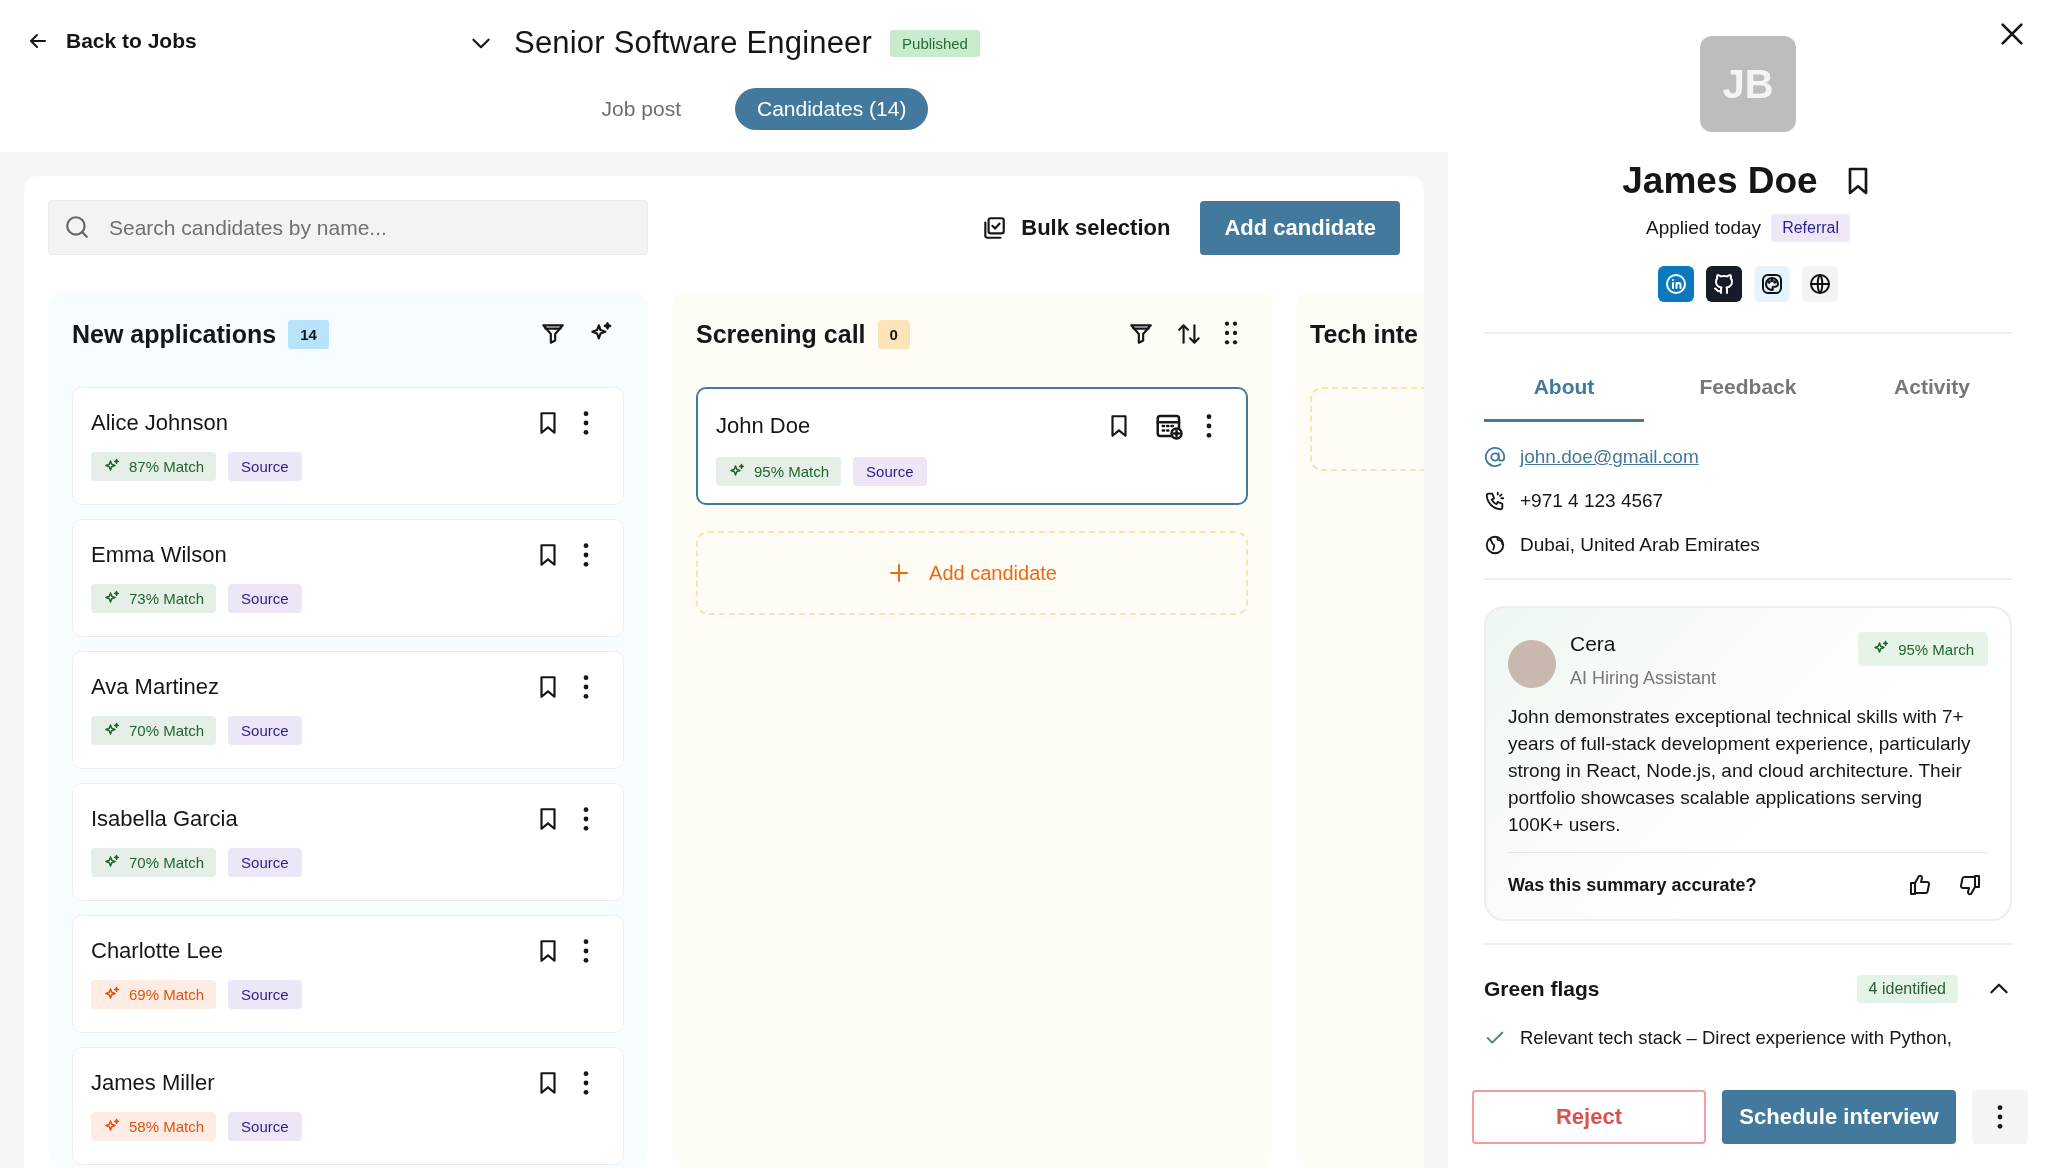 The height and width of the screenshot is (1168, 2048). Describe the element at coordinates (1495, 457) in the screenshot. I see `at-sign-icon` at that location.